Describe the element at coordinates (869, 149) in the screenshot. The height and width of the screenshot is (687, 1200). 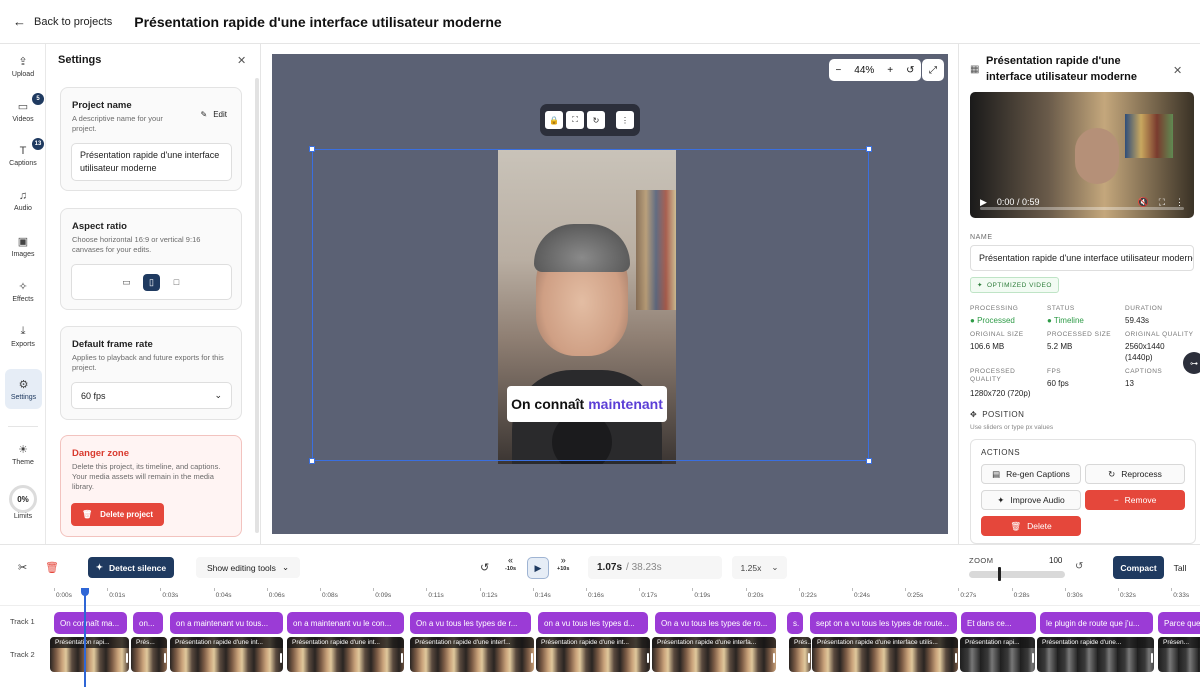
I see `resize-handle-tr` at that location.